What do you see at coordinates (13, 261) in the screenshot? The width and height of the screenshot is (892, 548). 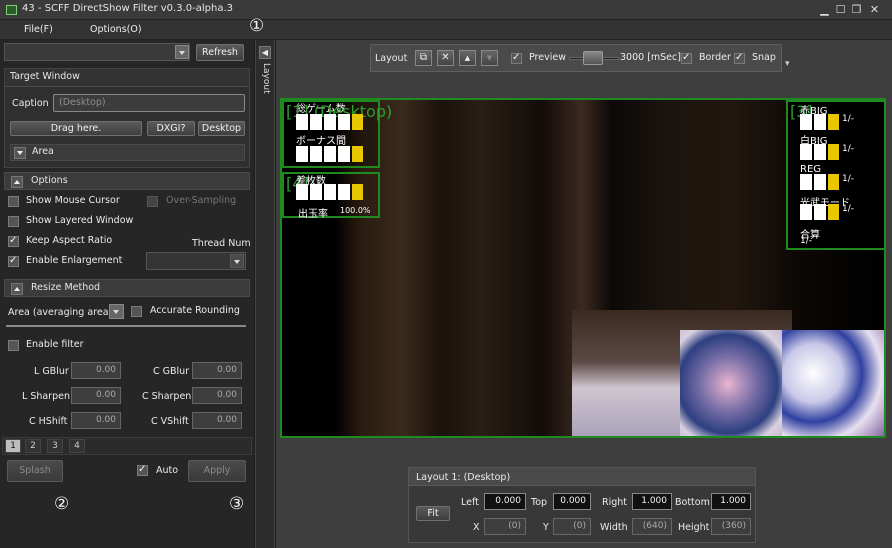 I see `enable-enlargement-checkbox` at bounding box center [13, 261].